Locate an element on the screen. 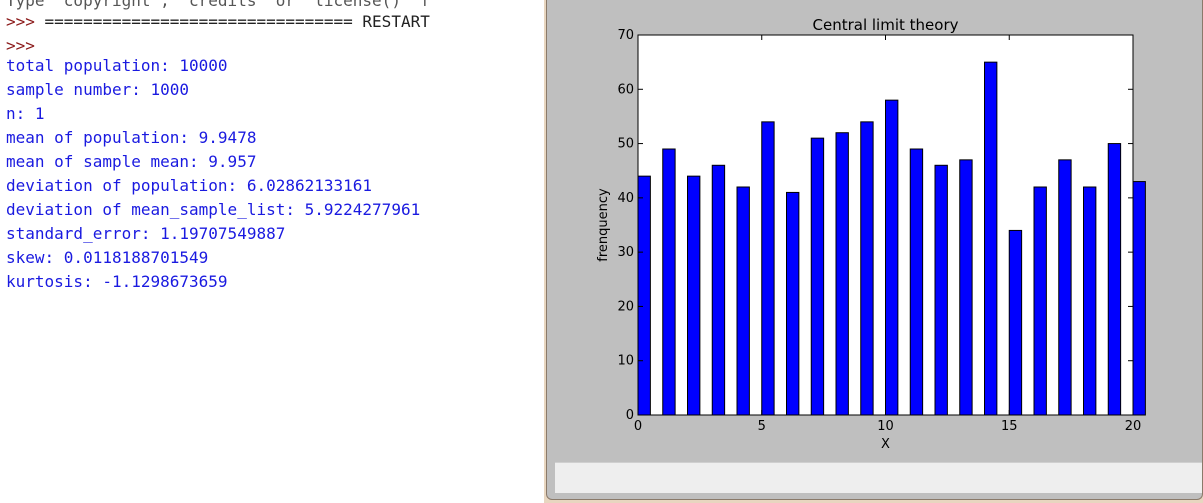  y-tick-label: 20 is located at coordinates (625, 306).